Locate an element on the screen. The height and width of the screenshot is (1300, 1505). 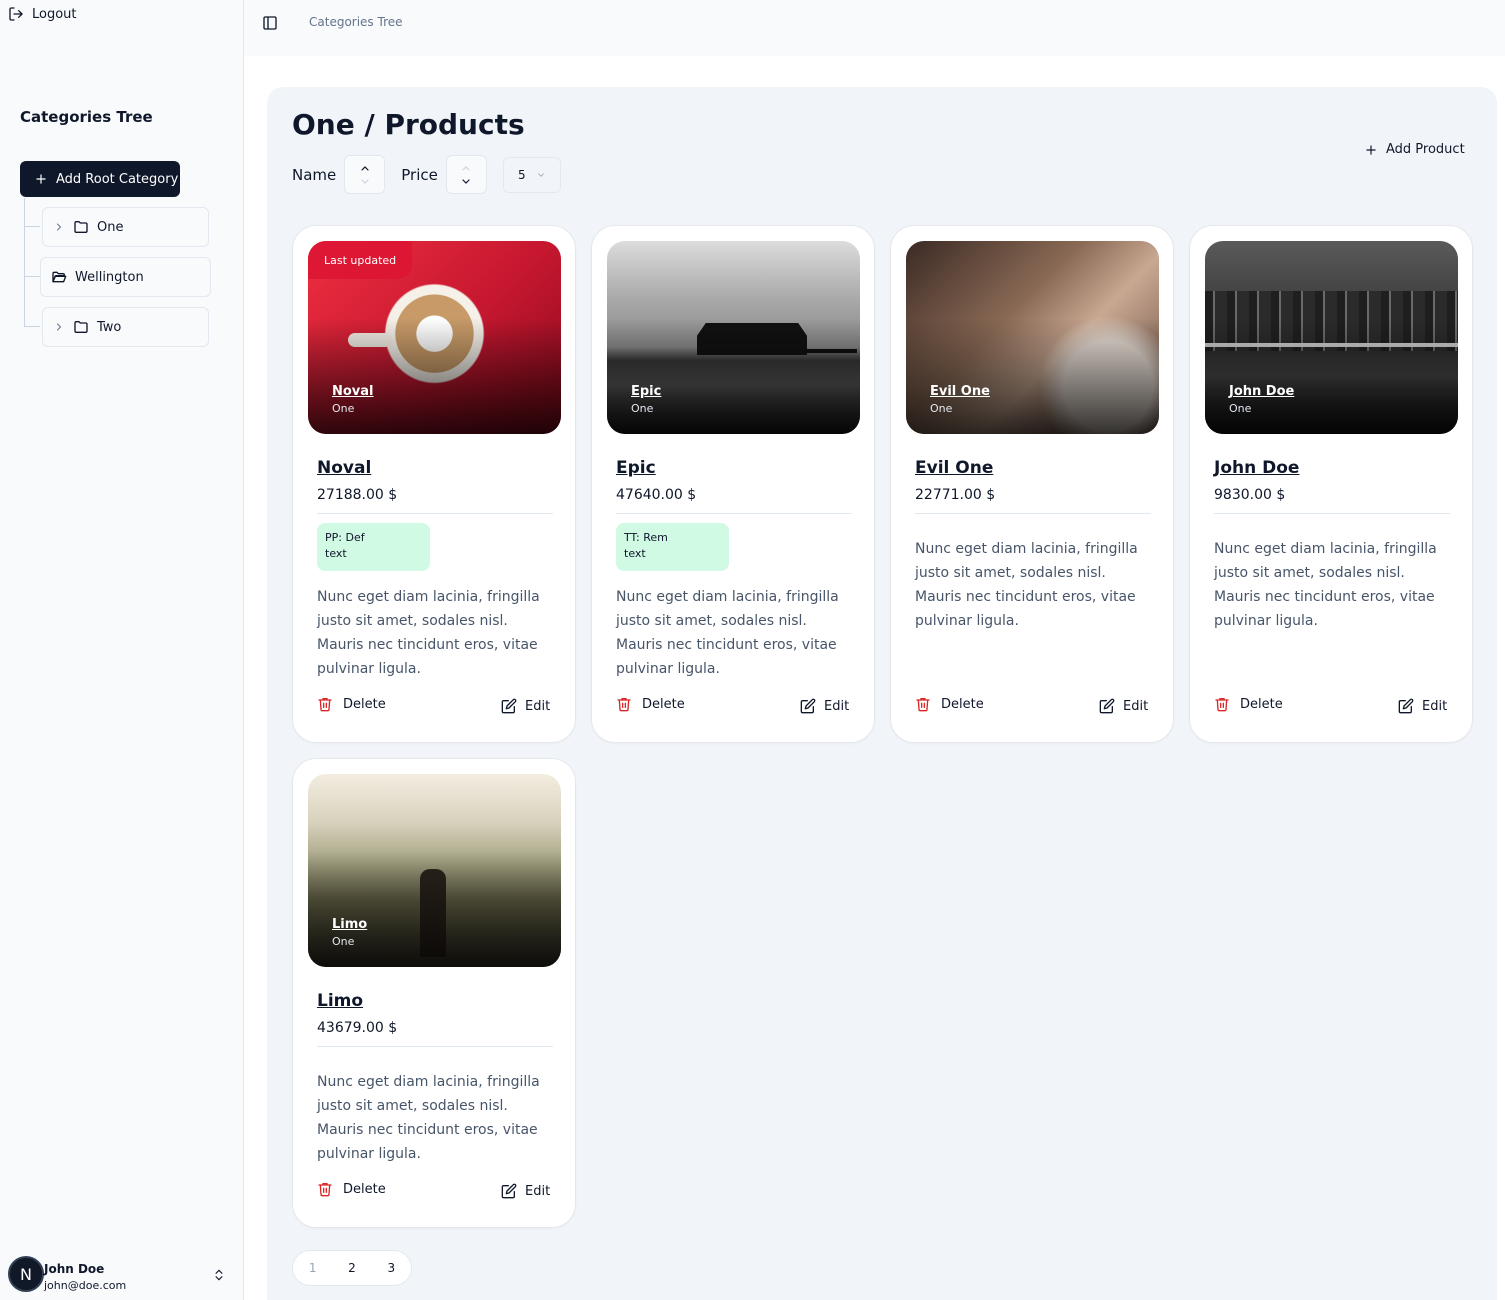
tree-item-label: One is located at coordinates (110, 227).